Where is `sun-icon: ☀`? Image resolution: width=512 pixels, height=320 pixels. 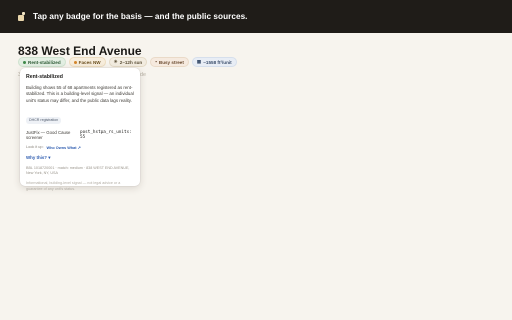 sun-icon: ☀ is located at coordinates (115, 61).